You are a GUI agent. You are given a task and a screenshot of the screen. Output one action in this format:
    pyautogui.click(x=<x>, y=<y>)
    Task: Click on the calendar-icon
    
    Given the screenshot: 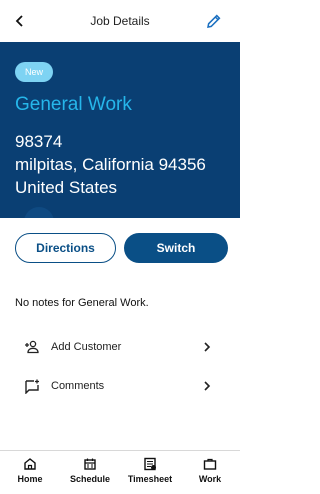 What is the action you would take?
    pyautogui.click(x=90, y=464)
    